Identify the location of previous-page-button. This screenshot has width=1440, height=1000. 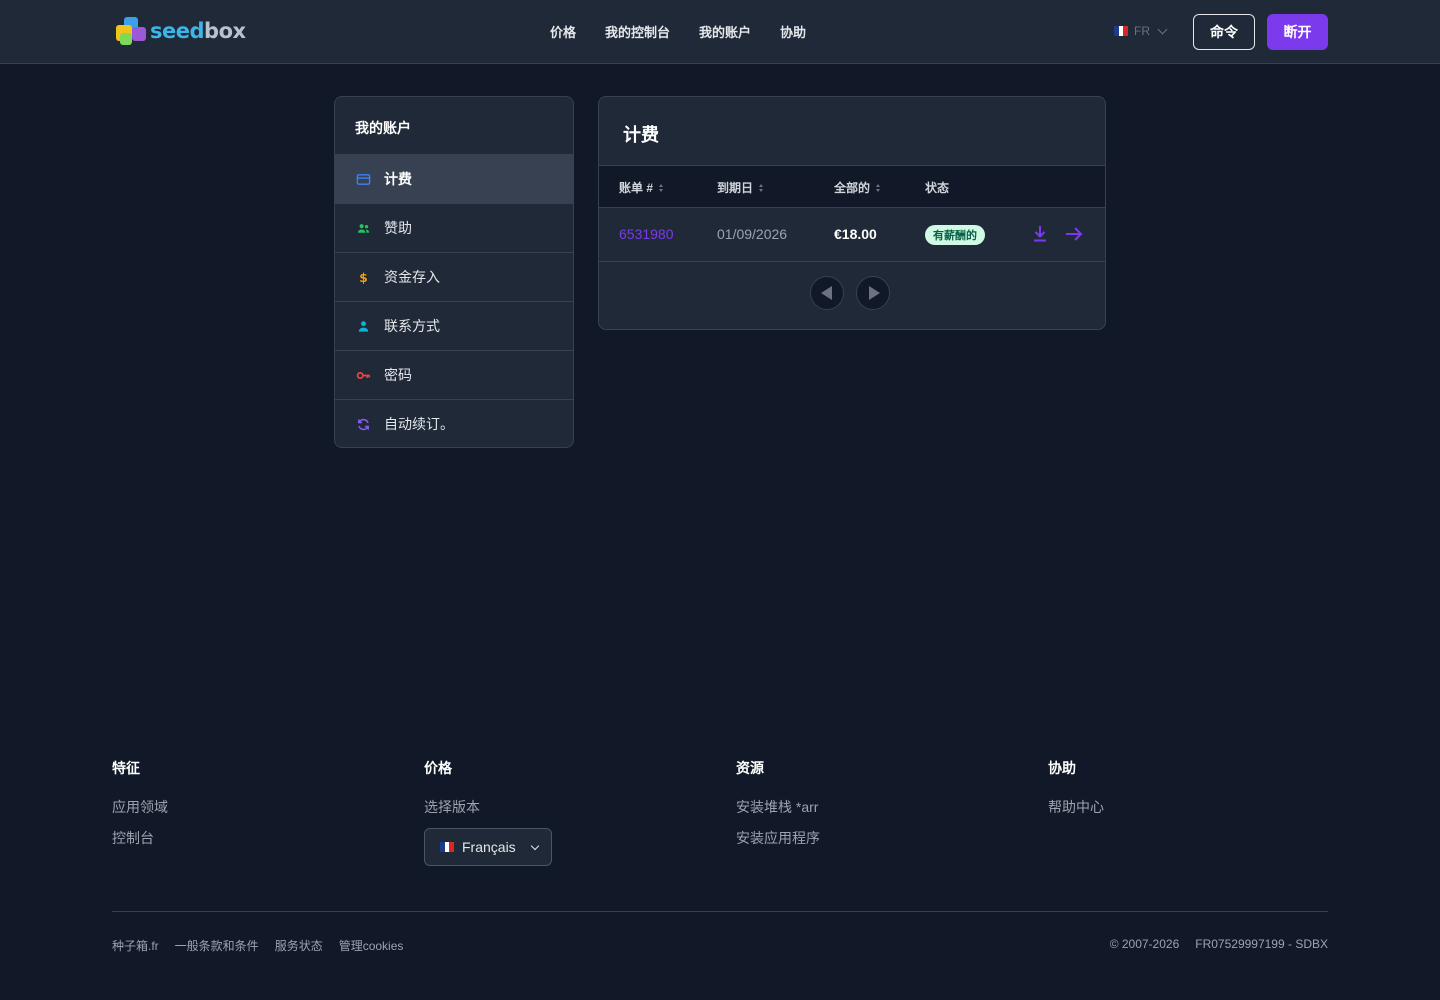
(827, 293).